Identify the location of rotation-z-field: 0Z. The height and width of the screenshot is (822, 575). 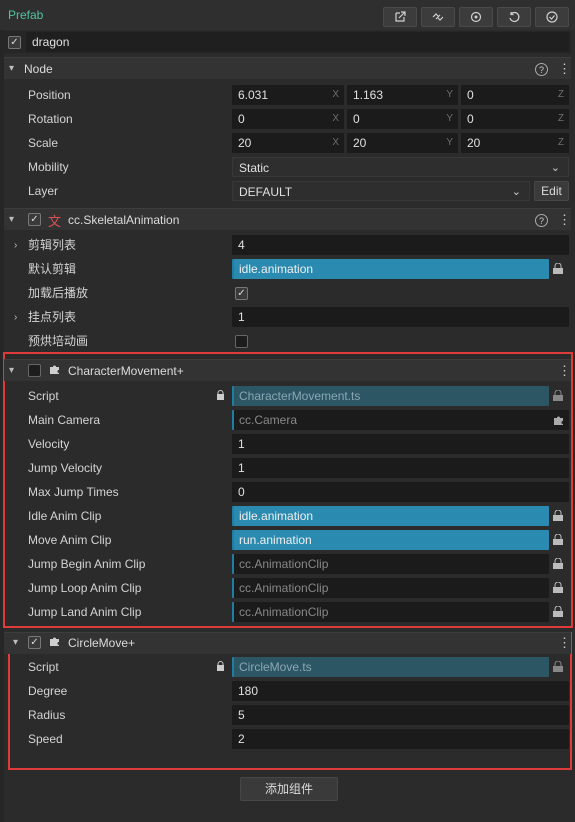
(515, 119).